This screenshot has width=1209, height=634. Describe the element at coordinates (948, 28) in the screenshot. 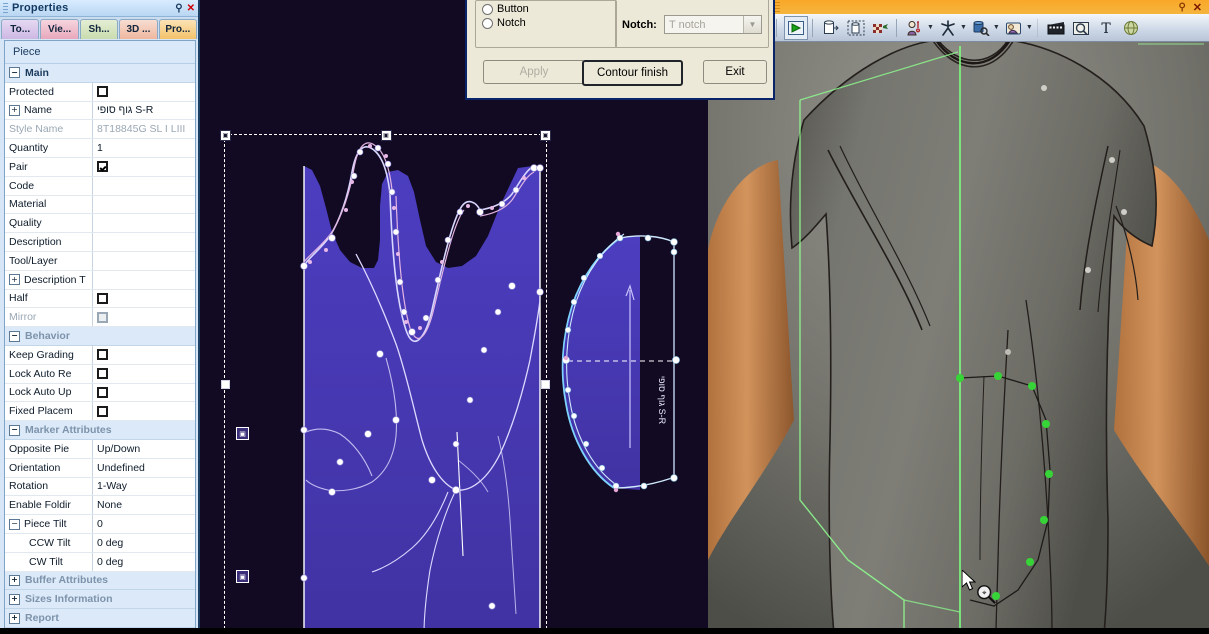

I see `mannequin-pose-icon` at that location.